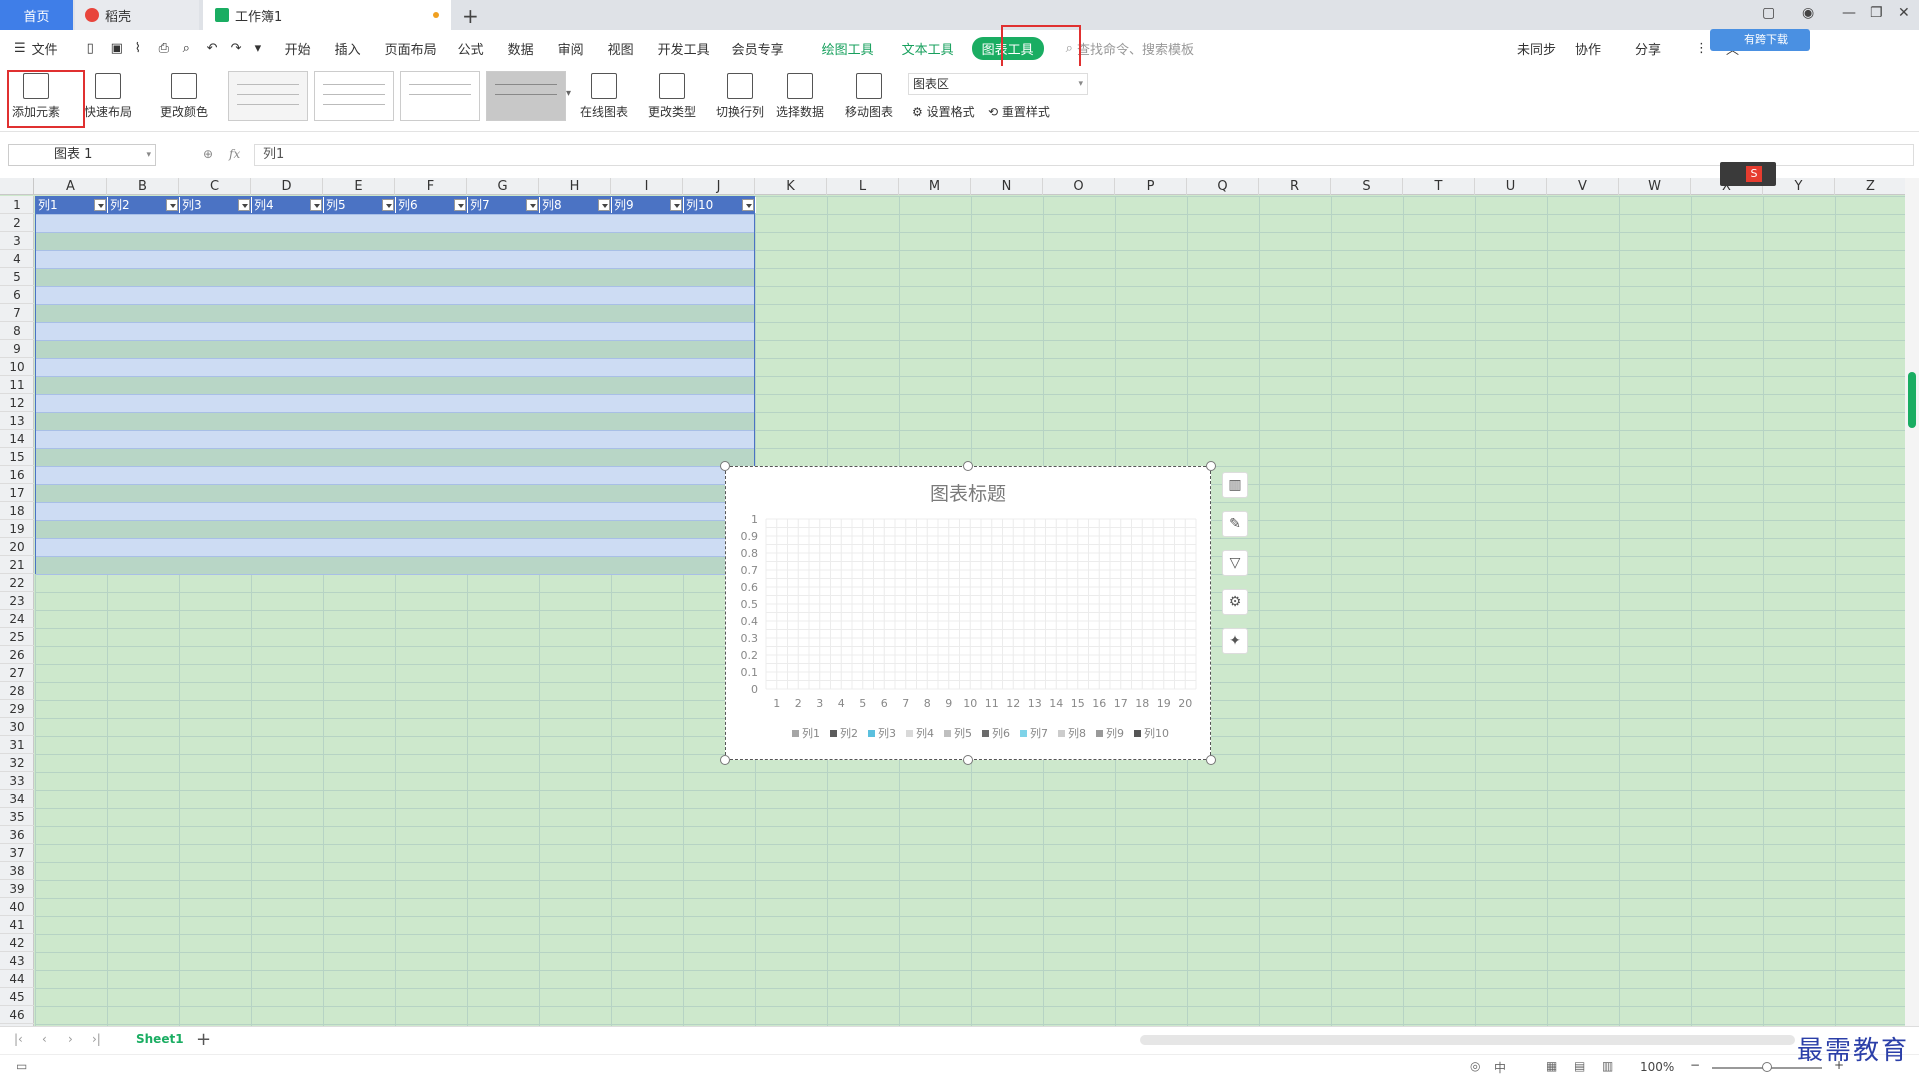  Describe the element at coordinates (17, 781) in the screenshot. I see `row-header-33: 33` at that location.